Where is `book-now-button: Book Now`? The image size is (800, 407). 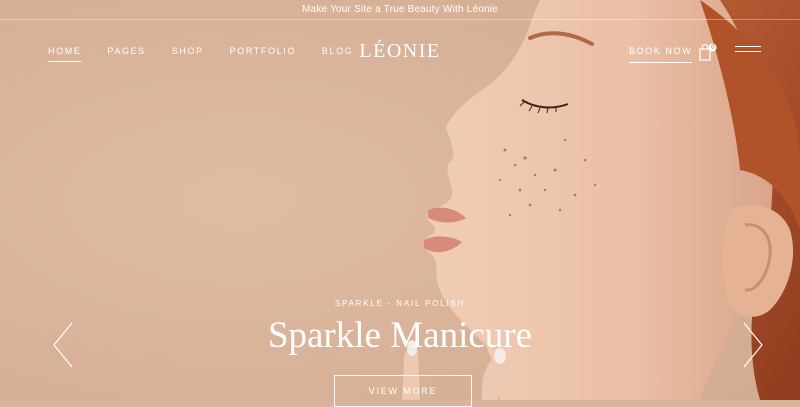
book-now-button: Book Now is located at coordinates (661, 54).